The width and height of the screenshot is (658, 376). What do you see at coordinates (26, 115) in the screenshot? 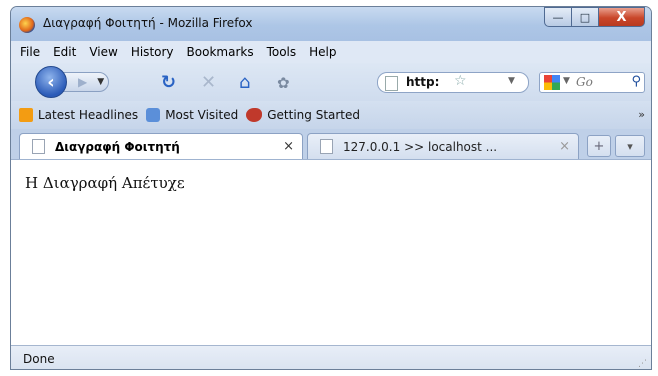
I see `rss-icon` at bounding box center [26, 115].